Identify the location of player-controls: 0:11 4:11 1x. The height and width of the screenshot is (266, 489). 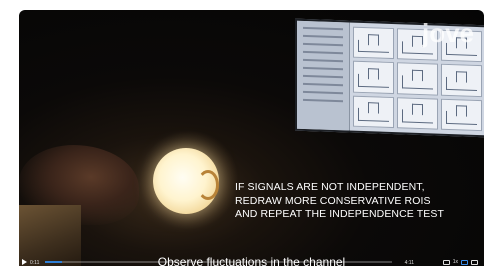
(251, 260).